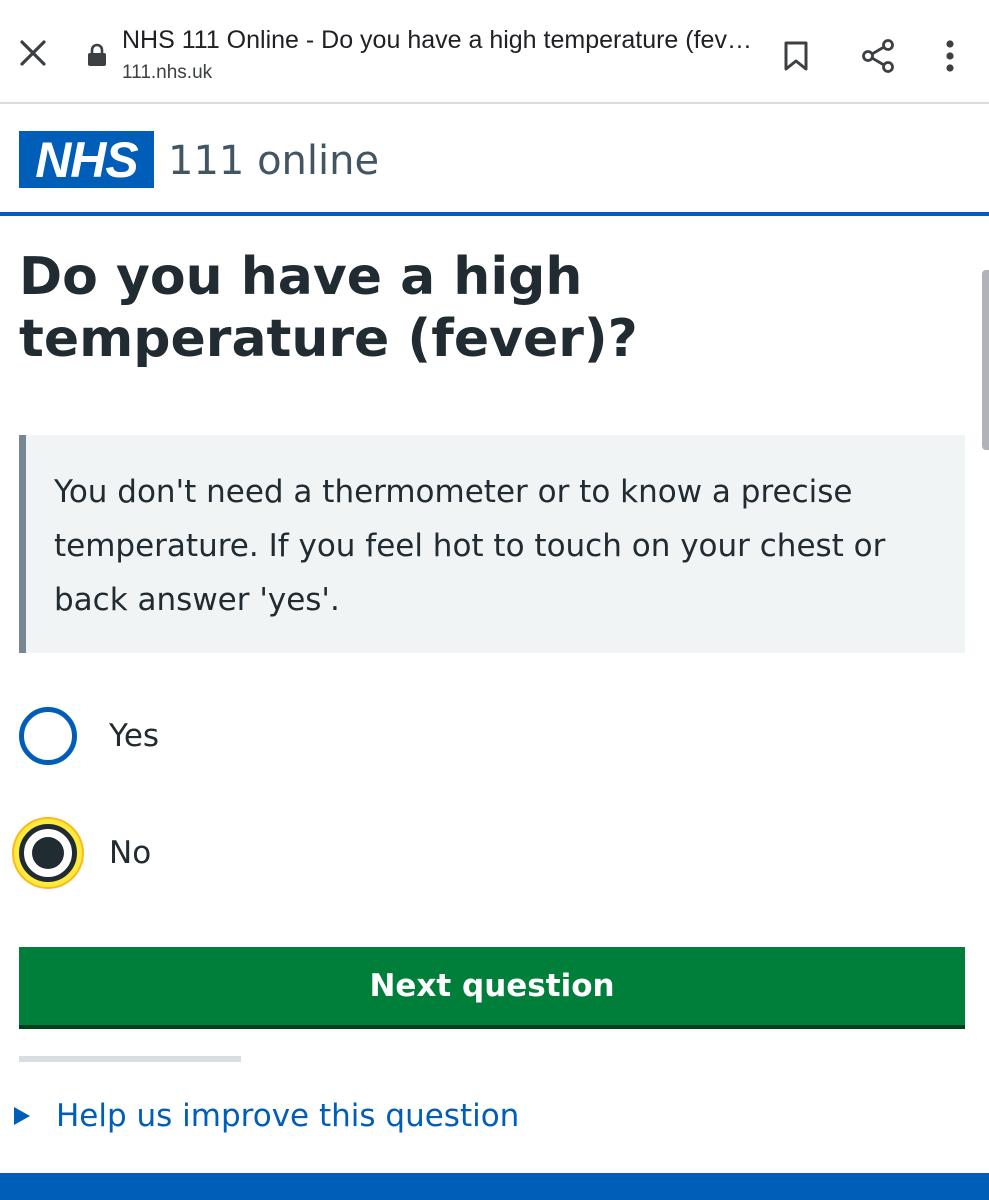 Image resolution: width=989 pixels, height=1200 pixels. What do you see at coordinates (494, 1186) in the screenshot?
I see `footer-bar` at bounding box center [494, 1186].